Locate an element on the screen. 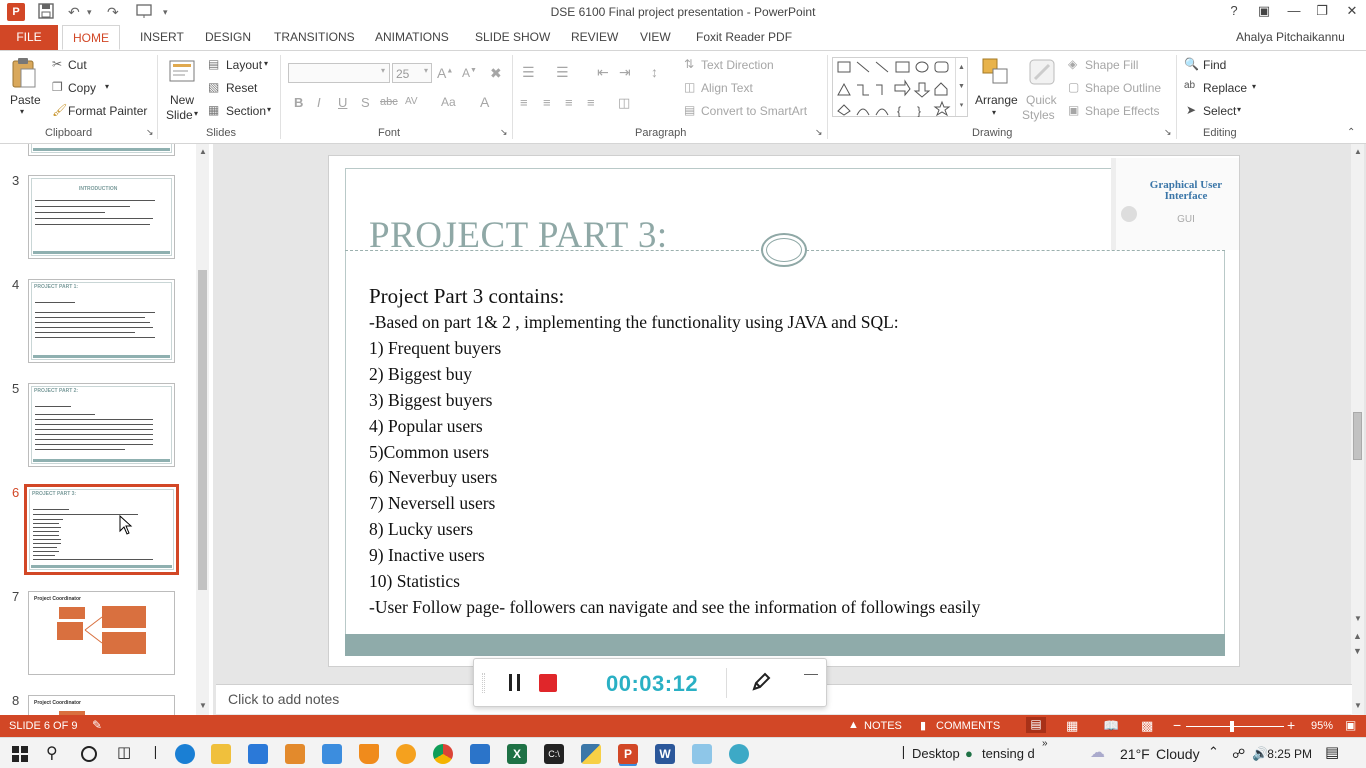 This screenshot has height=768, width=1366. network-icon: ☍ is located at coordinates (1238, 754).